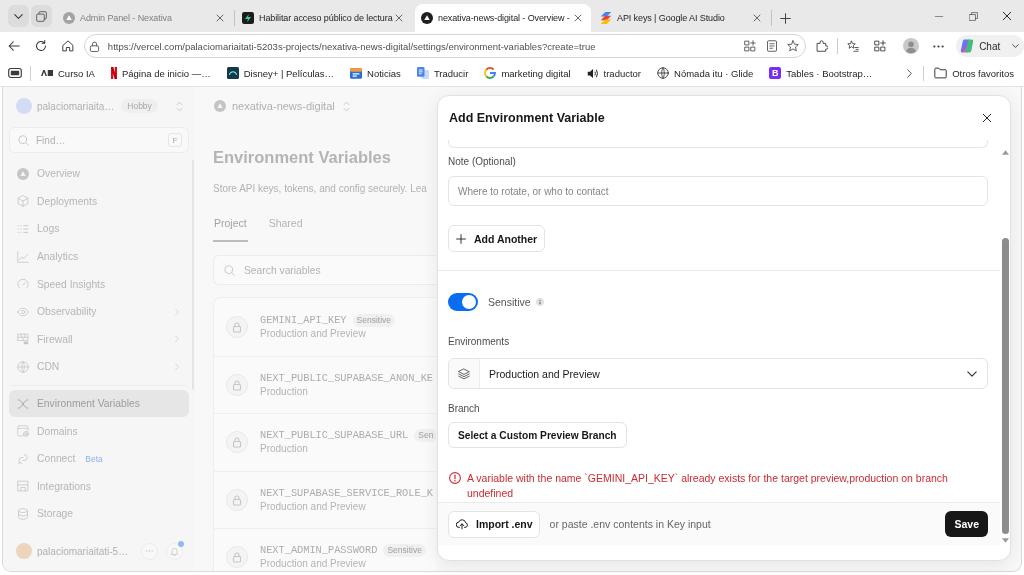 Image resolution: width=1024 pixels, height=575 pixels. I want to click on browser-tab: Habilitar acceso público de lectura, so click(324, 18).